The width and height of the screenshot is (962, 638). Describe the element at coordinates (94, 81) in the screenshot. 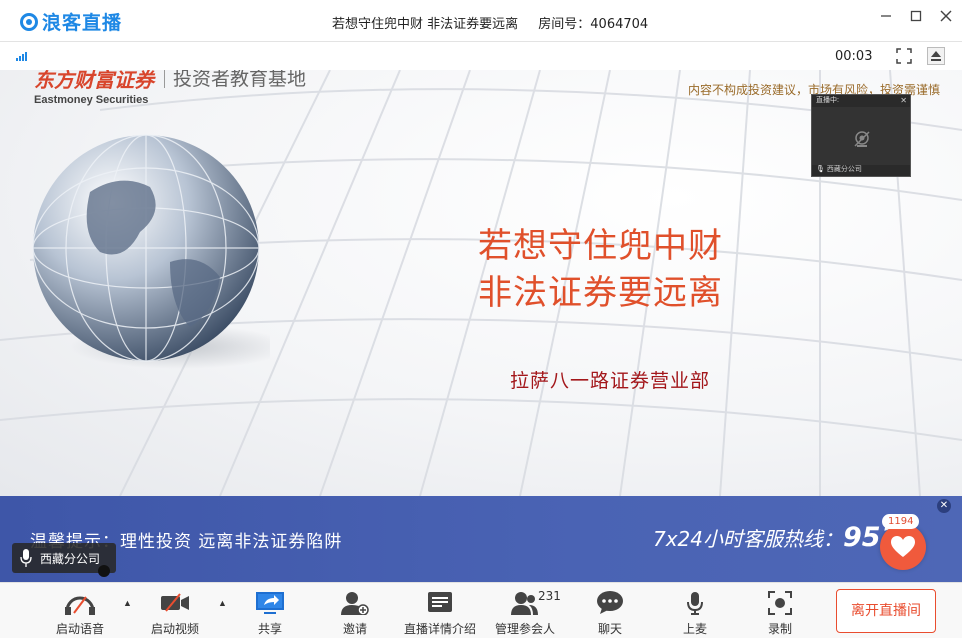

I see `brand-name-cn: 东方财富证券` at that location.